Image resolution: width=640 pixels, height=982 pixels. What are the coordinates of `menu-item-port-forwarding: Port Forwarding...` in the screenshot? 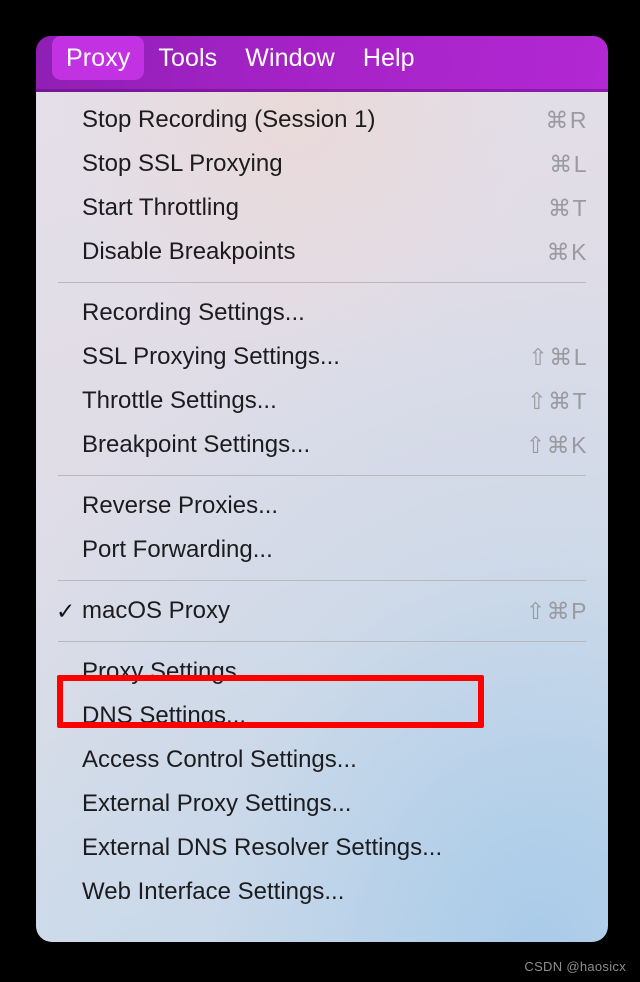 It's located at (322, 550).